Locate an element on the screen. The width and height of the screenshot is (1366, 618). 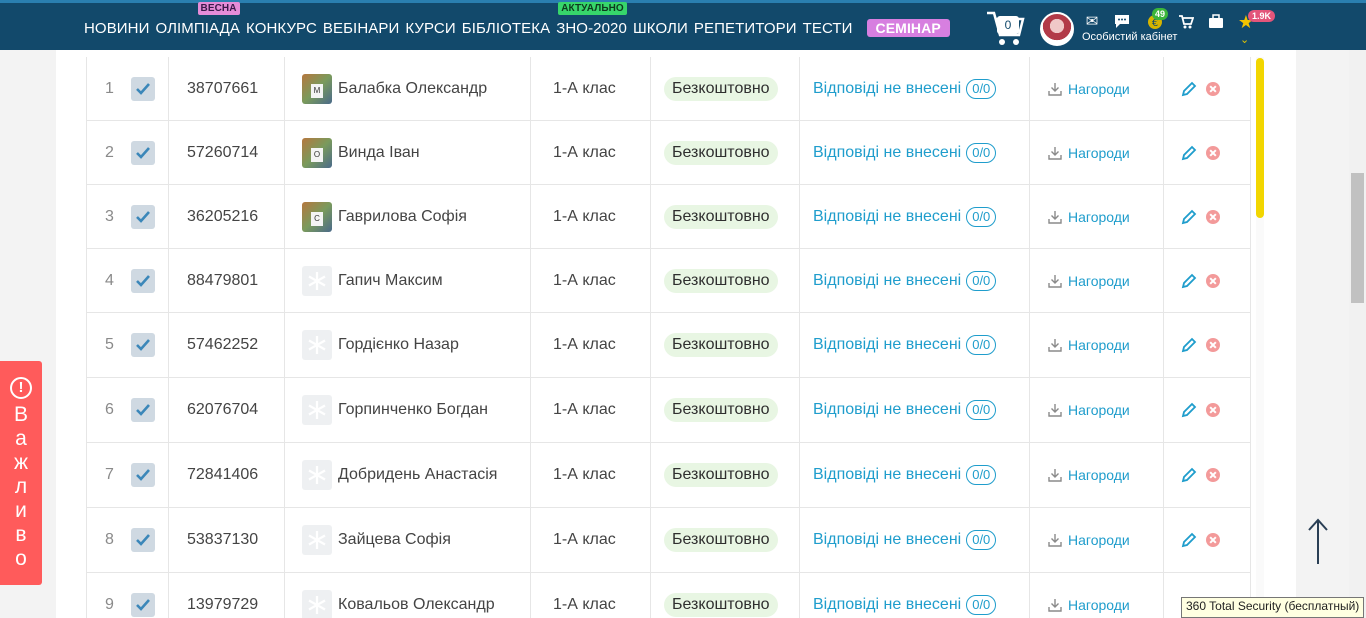
scroll-to-top-arrow-icon is located at coordinates (1318, 541).